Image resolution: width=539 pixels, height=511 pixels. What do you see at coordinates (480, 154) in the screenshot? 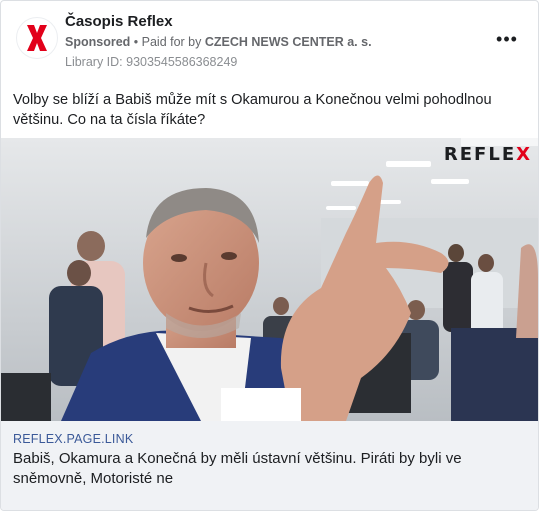
I see `watermark-text: REFLE` at bounding box center [480, 154].